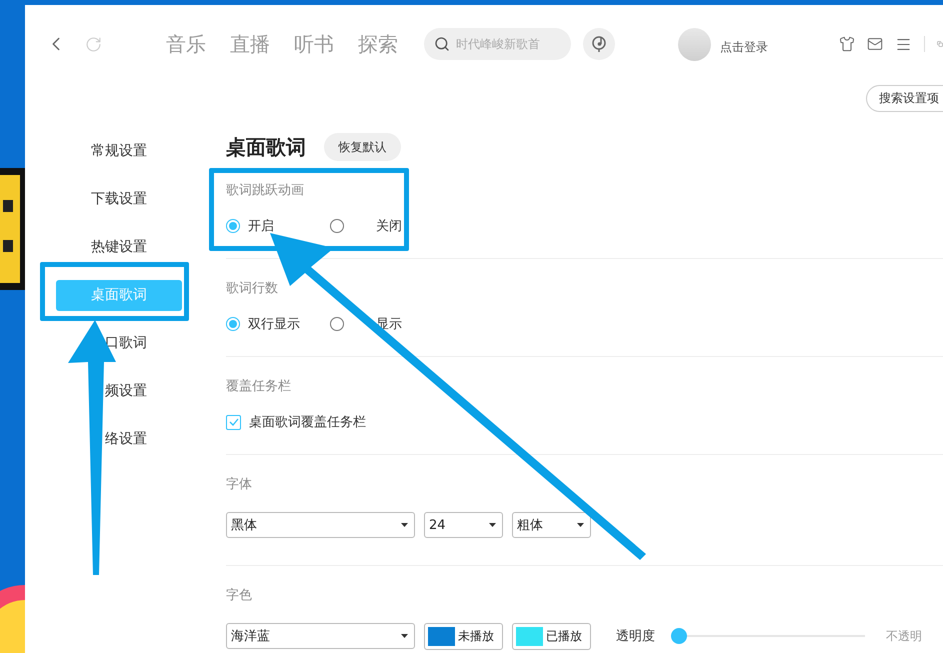 The image size is (943, 653). What do you see at coordinates (679, 636) in the screenshot?
I see `slider-thumb` at bounding box center [679, 636].